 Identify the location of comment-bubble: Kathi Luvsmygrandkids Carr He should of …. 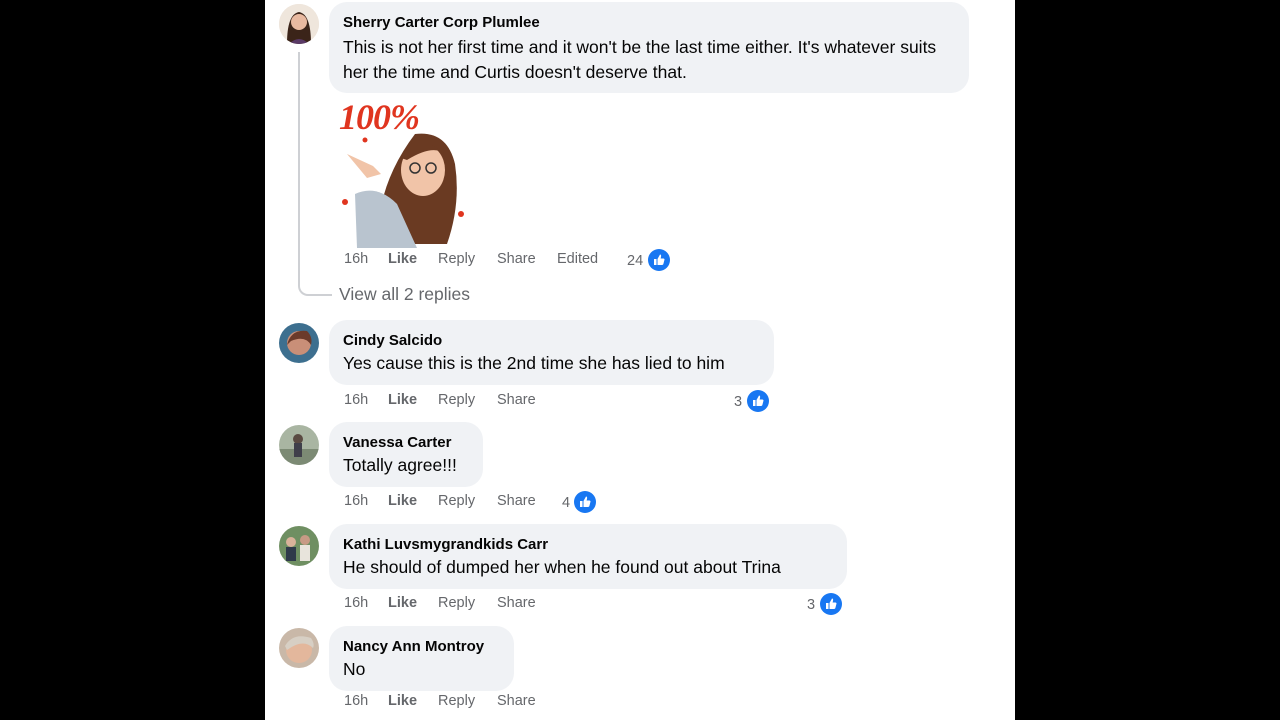
(588, 556).